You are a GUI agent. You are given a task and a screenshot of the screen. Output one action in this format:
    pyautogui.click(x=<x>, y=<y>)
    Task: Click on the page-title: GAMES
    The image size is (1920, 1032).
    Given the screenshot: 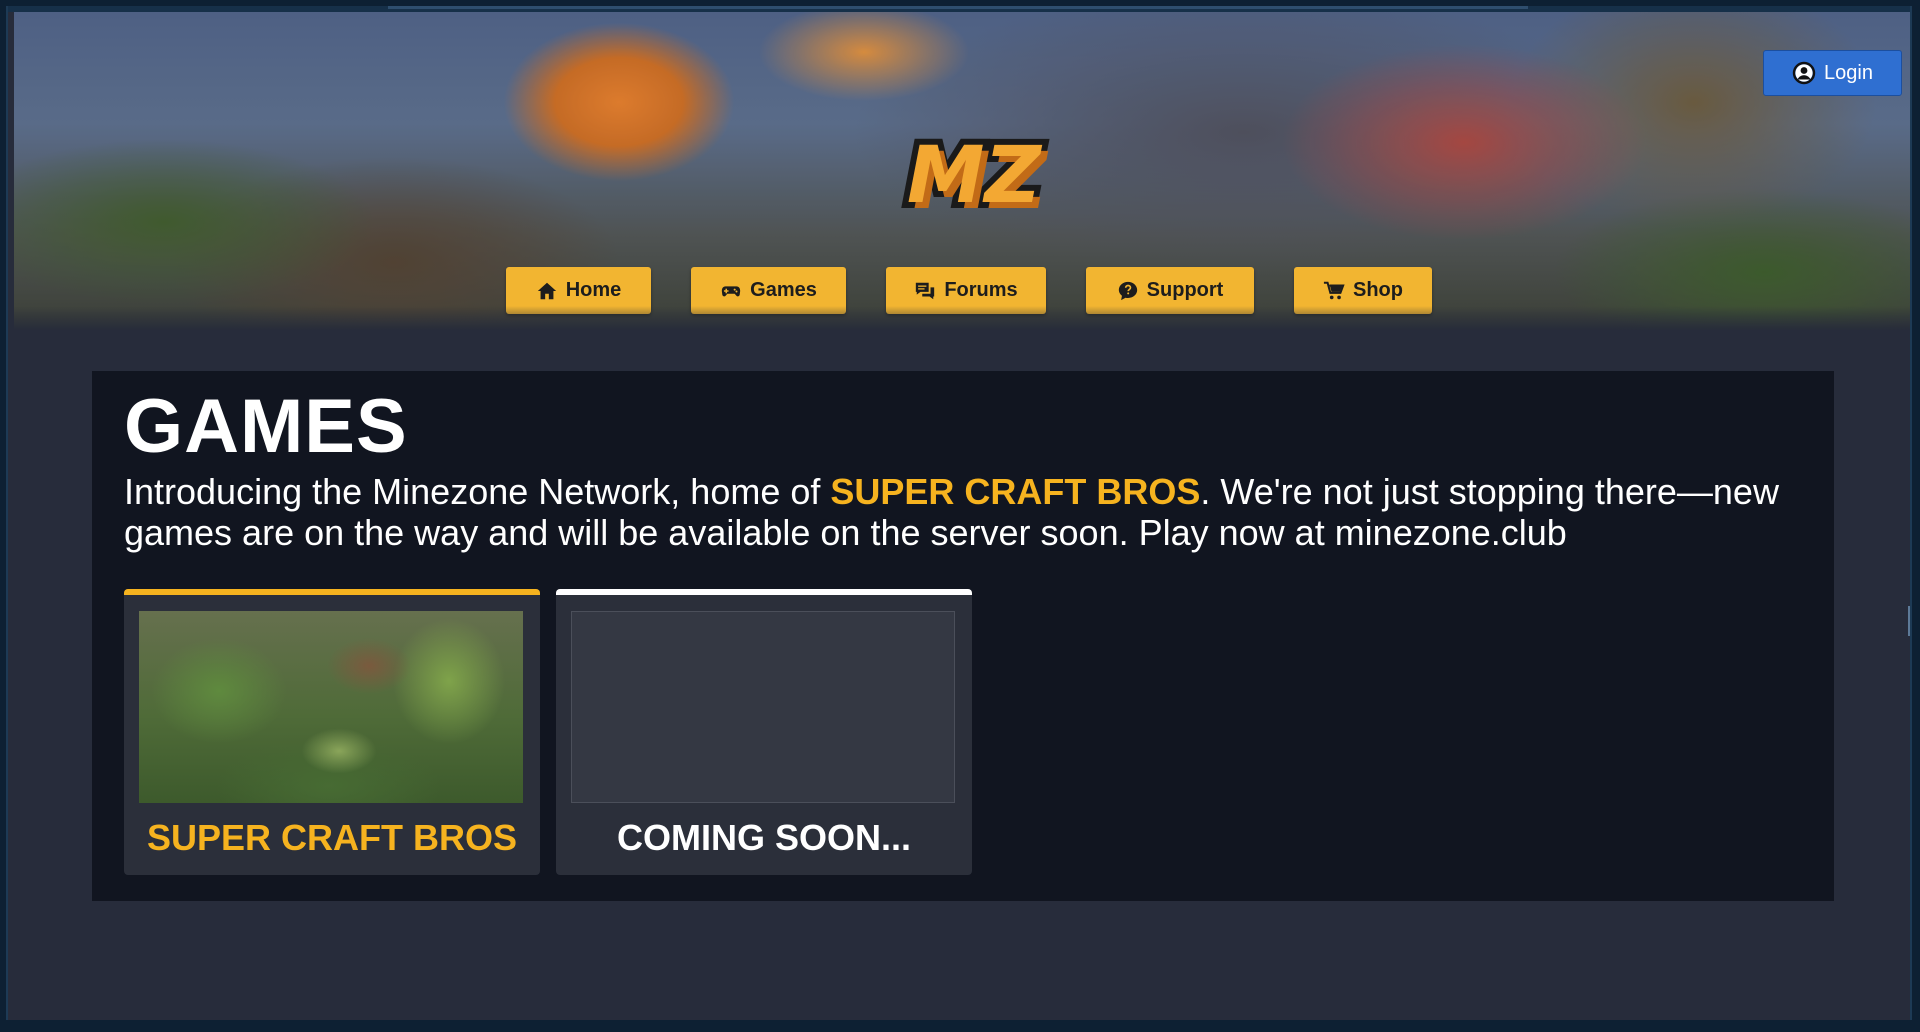 What is the action you would take?
    pyautogui.click(x=266, y=426)
    